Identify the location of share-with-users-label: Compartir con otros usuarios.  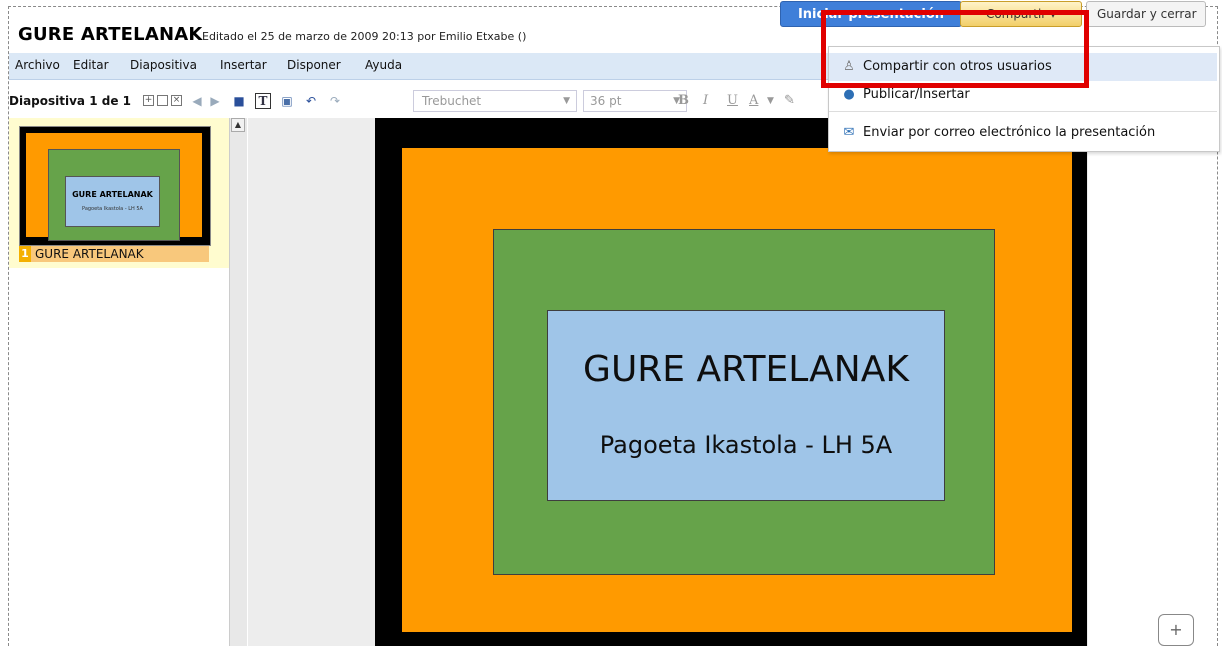
(957, 66).